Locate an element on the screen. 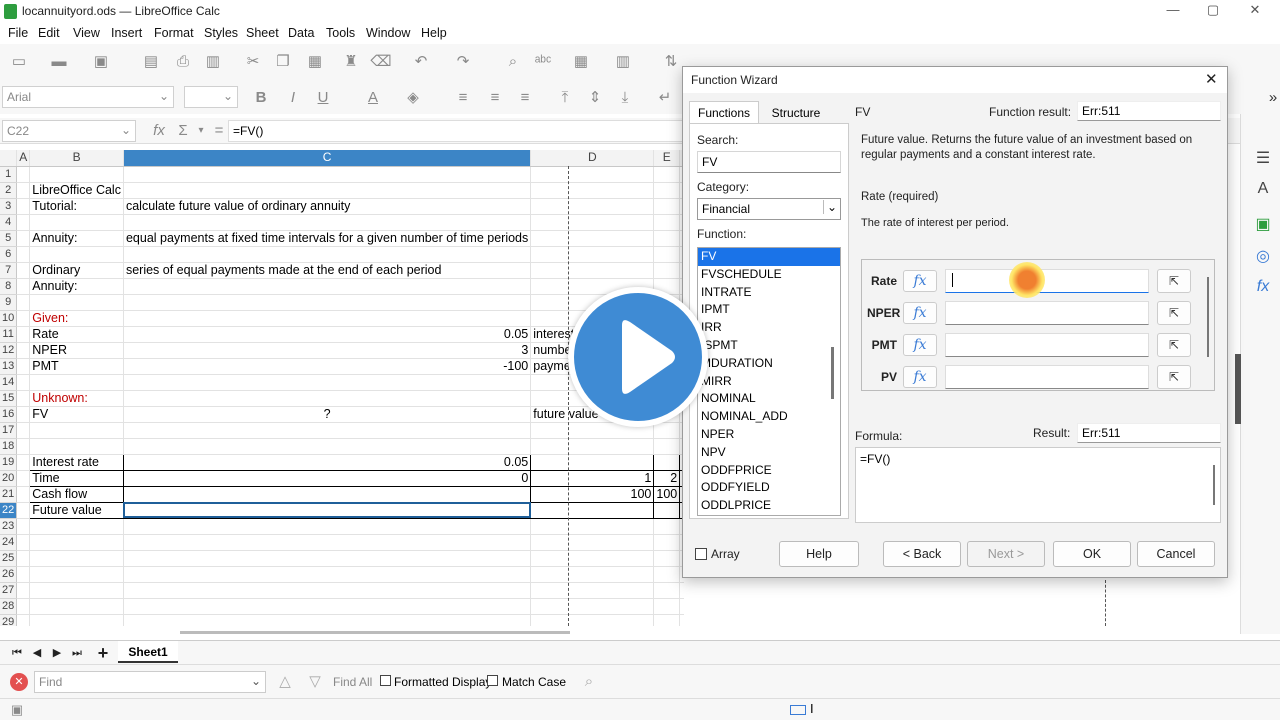  menu-format: Format is located at coordinates (174, 33).